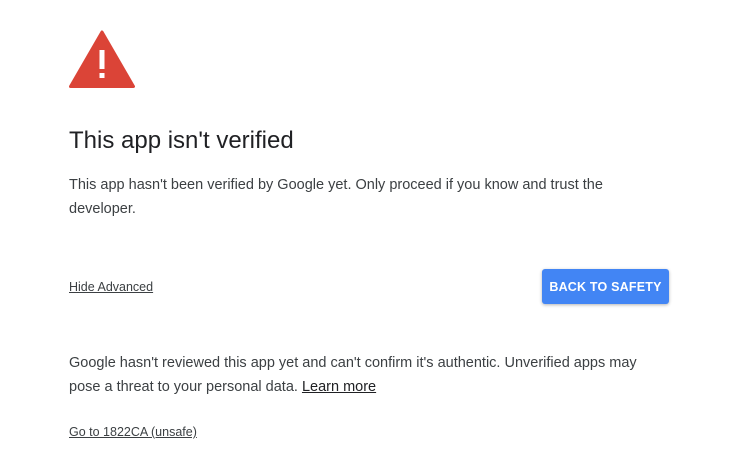 Image resolution: width=729 pixels, height=461 pixels. I want to click on warning-triangle-icon, so click(102, 59).